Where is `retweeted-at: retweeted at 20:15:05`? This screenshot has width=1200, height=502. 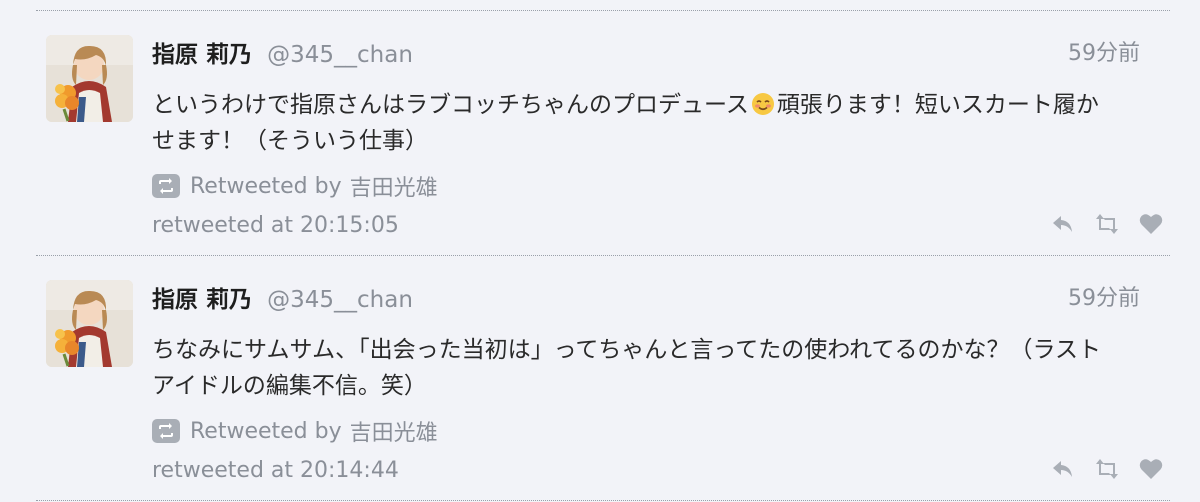
retweeted-at: retweeted at 20:15:05 is located at coordinates (275, 225).